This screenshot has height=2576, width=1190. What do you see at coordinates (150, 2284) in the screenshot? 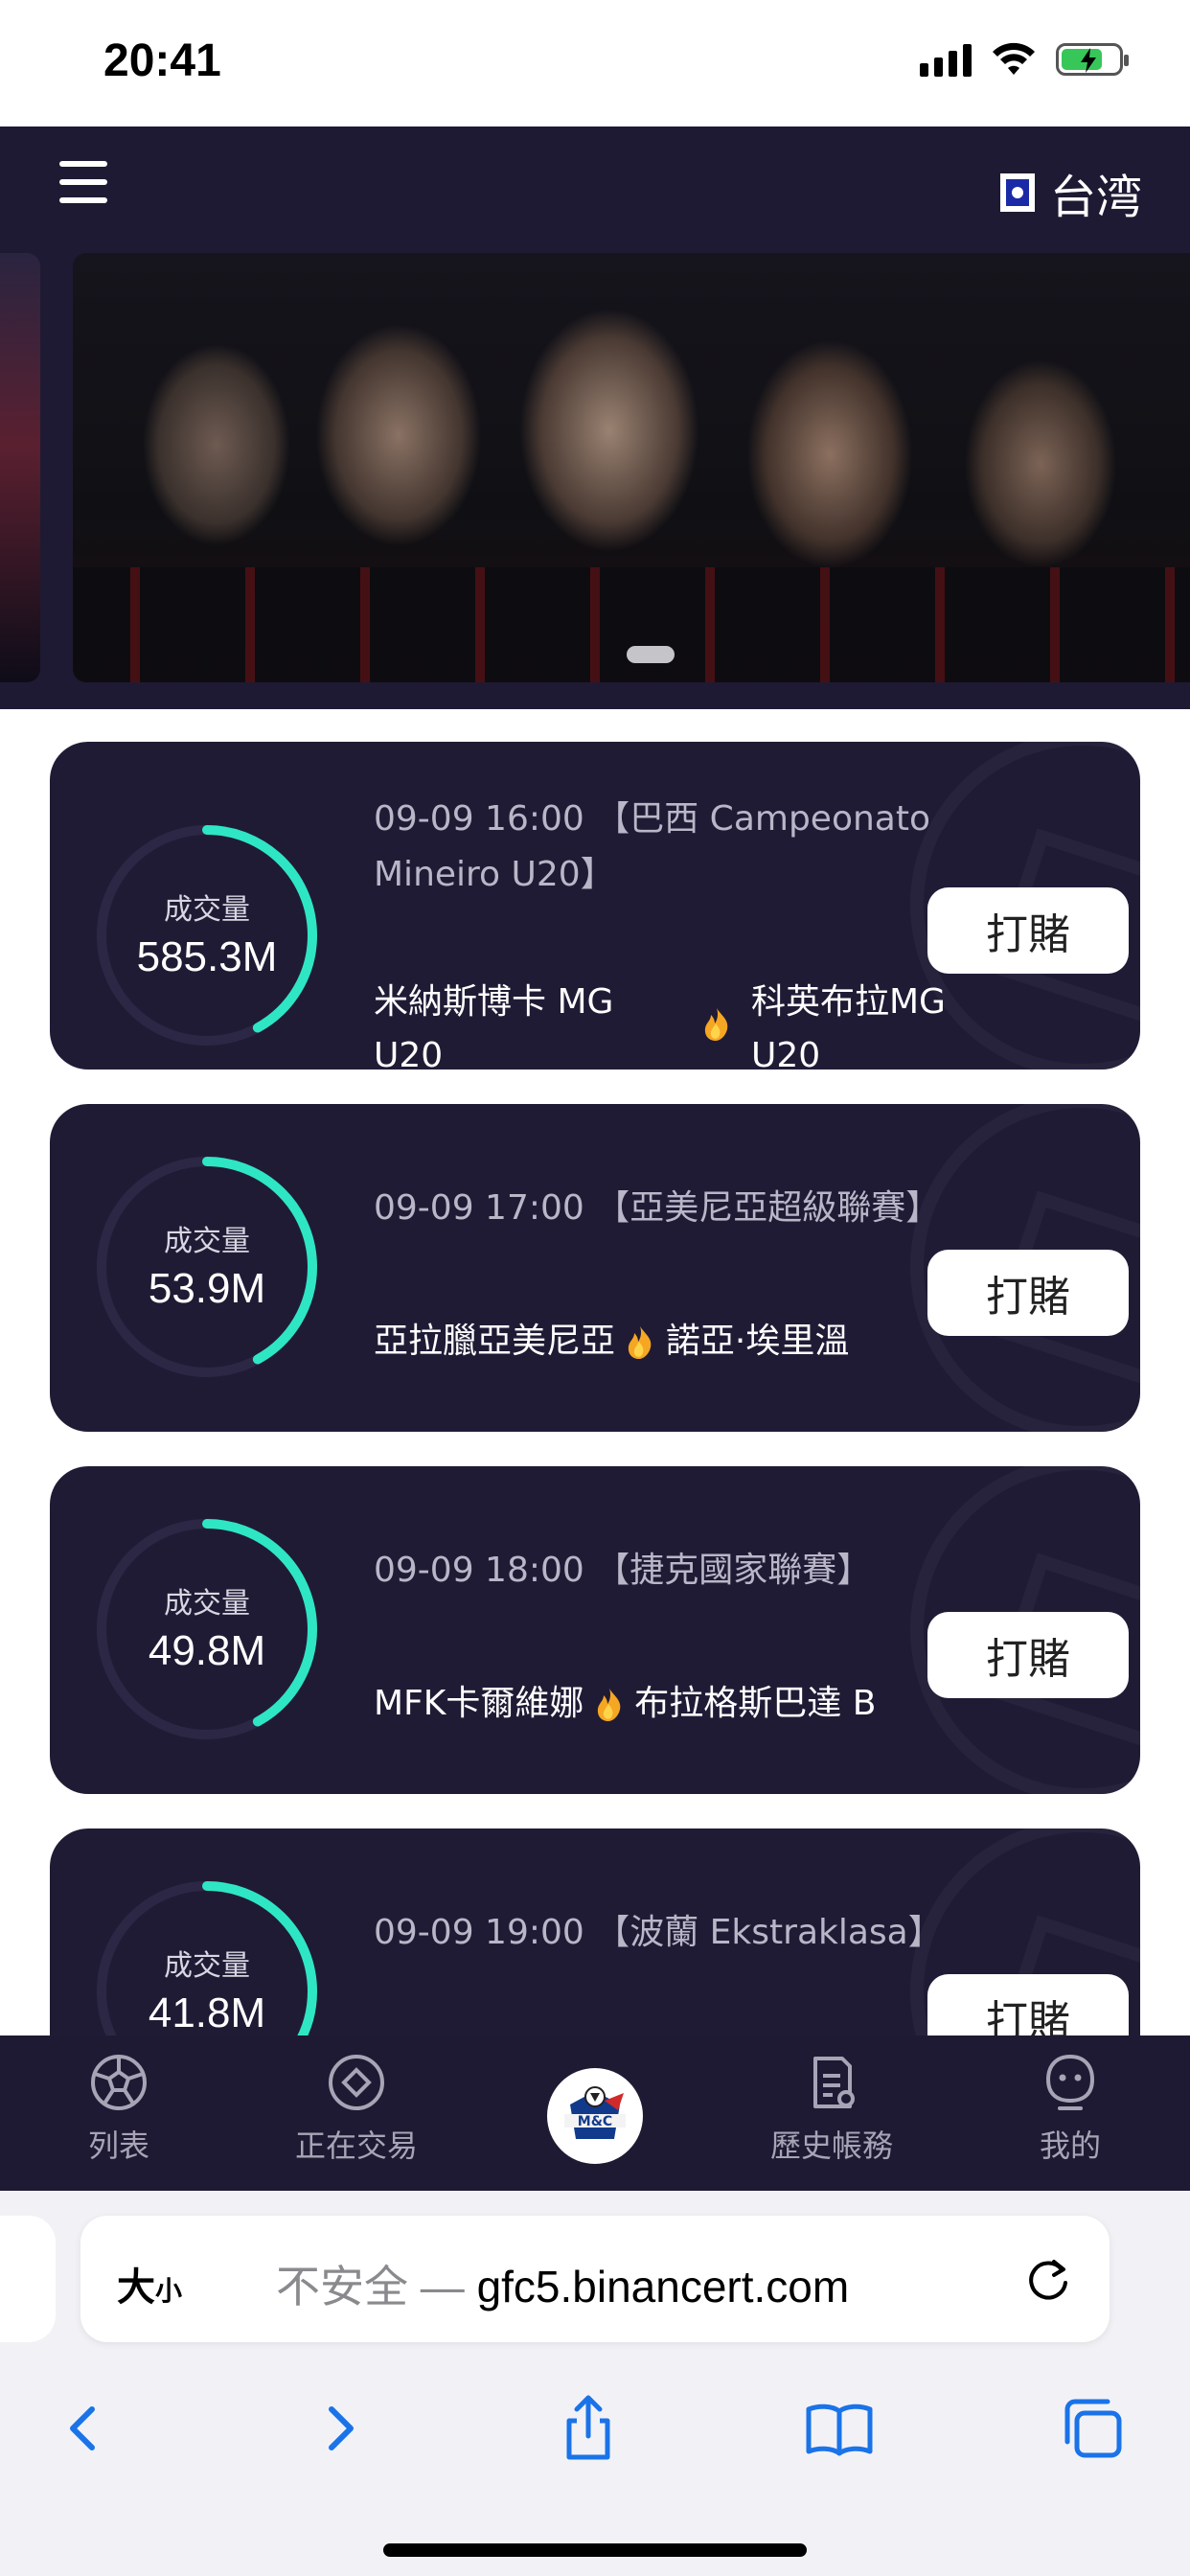
I see `text-size-button: 大小` at bounding box center [150, 2284].